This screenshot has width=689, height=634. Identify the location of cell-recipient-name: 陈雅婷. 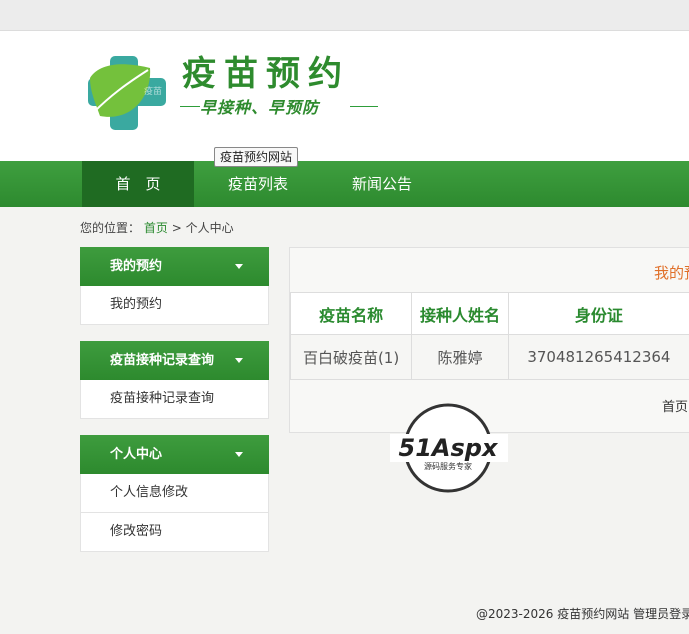
(460, 357).